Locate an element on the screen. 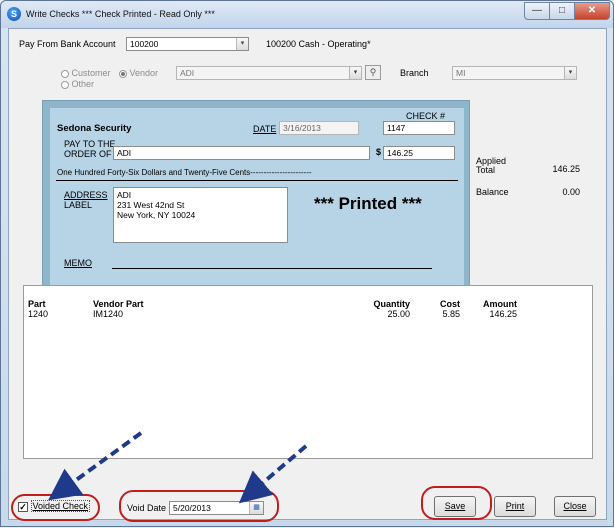 The image size is (614, 528). arrow-to-voided is located at coordinates (95, 466).